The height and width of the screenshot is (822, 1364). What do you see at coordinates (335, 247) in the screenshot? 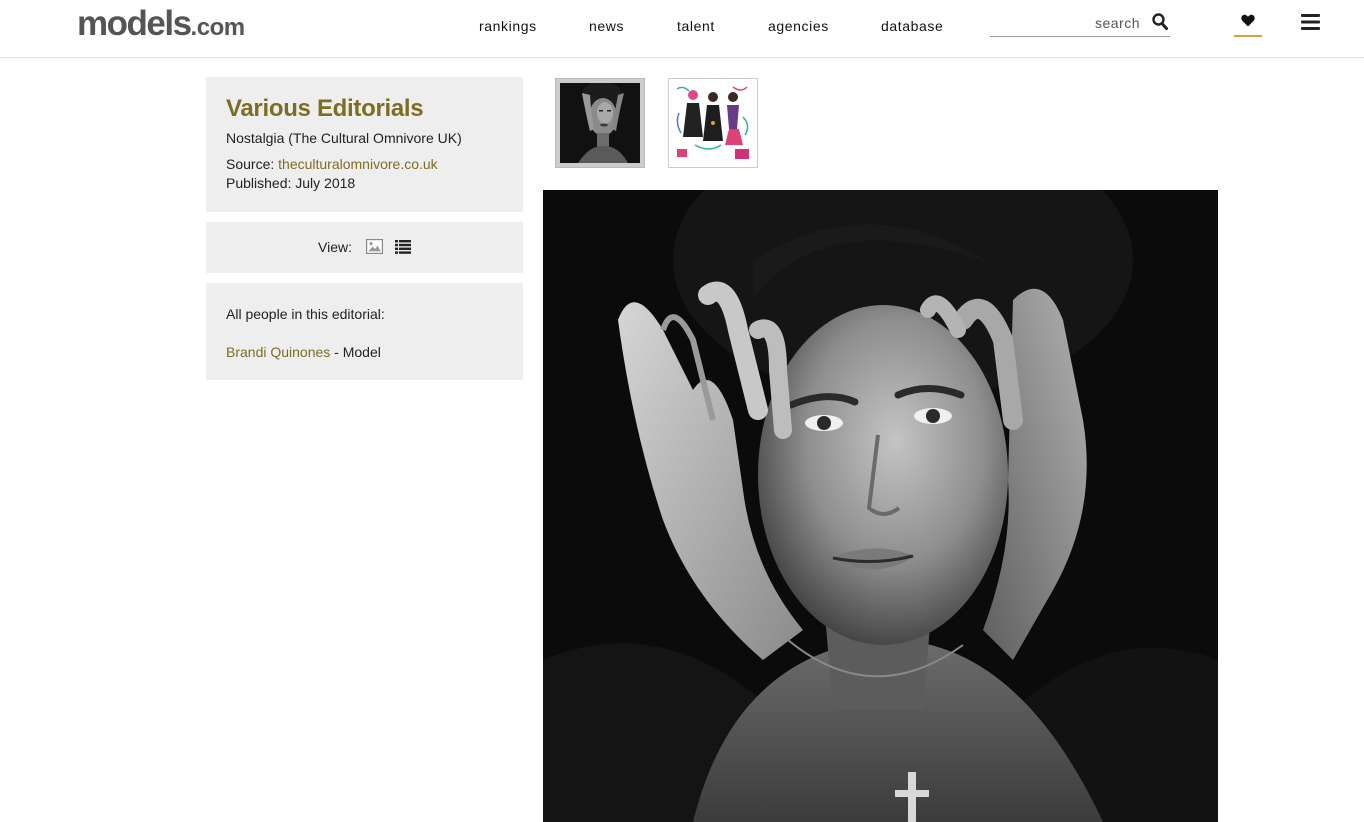
I see `view-label: View:` at bounding box center [335, 247].